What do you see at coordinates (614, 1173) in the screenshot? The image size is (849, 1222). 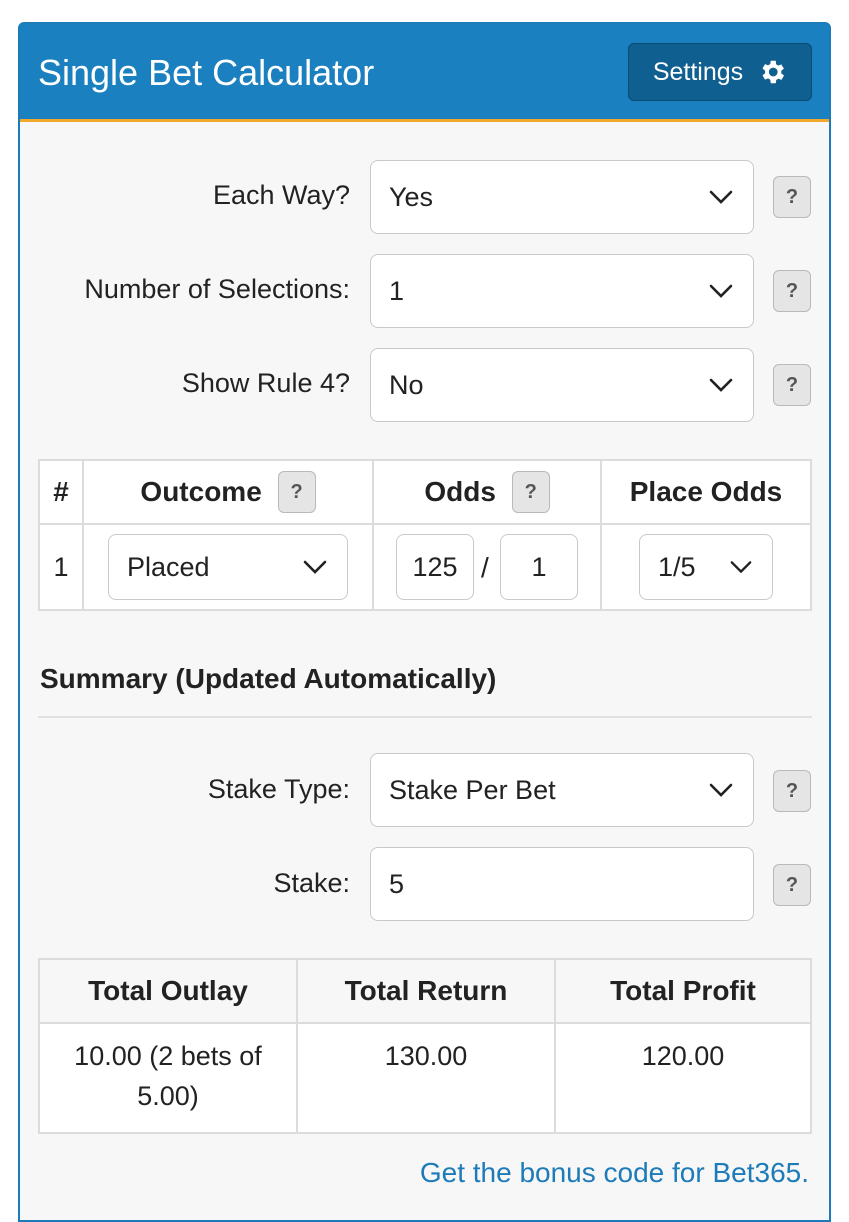 I see `bonus-code-link: Get the bonus code for Bet365.` at bounding box center [614, 1173].